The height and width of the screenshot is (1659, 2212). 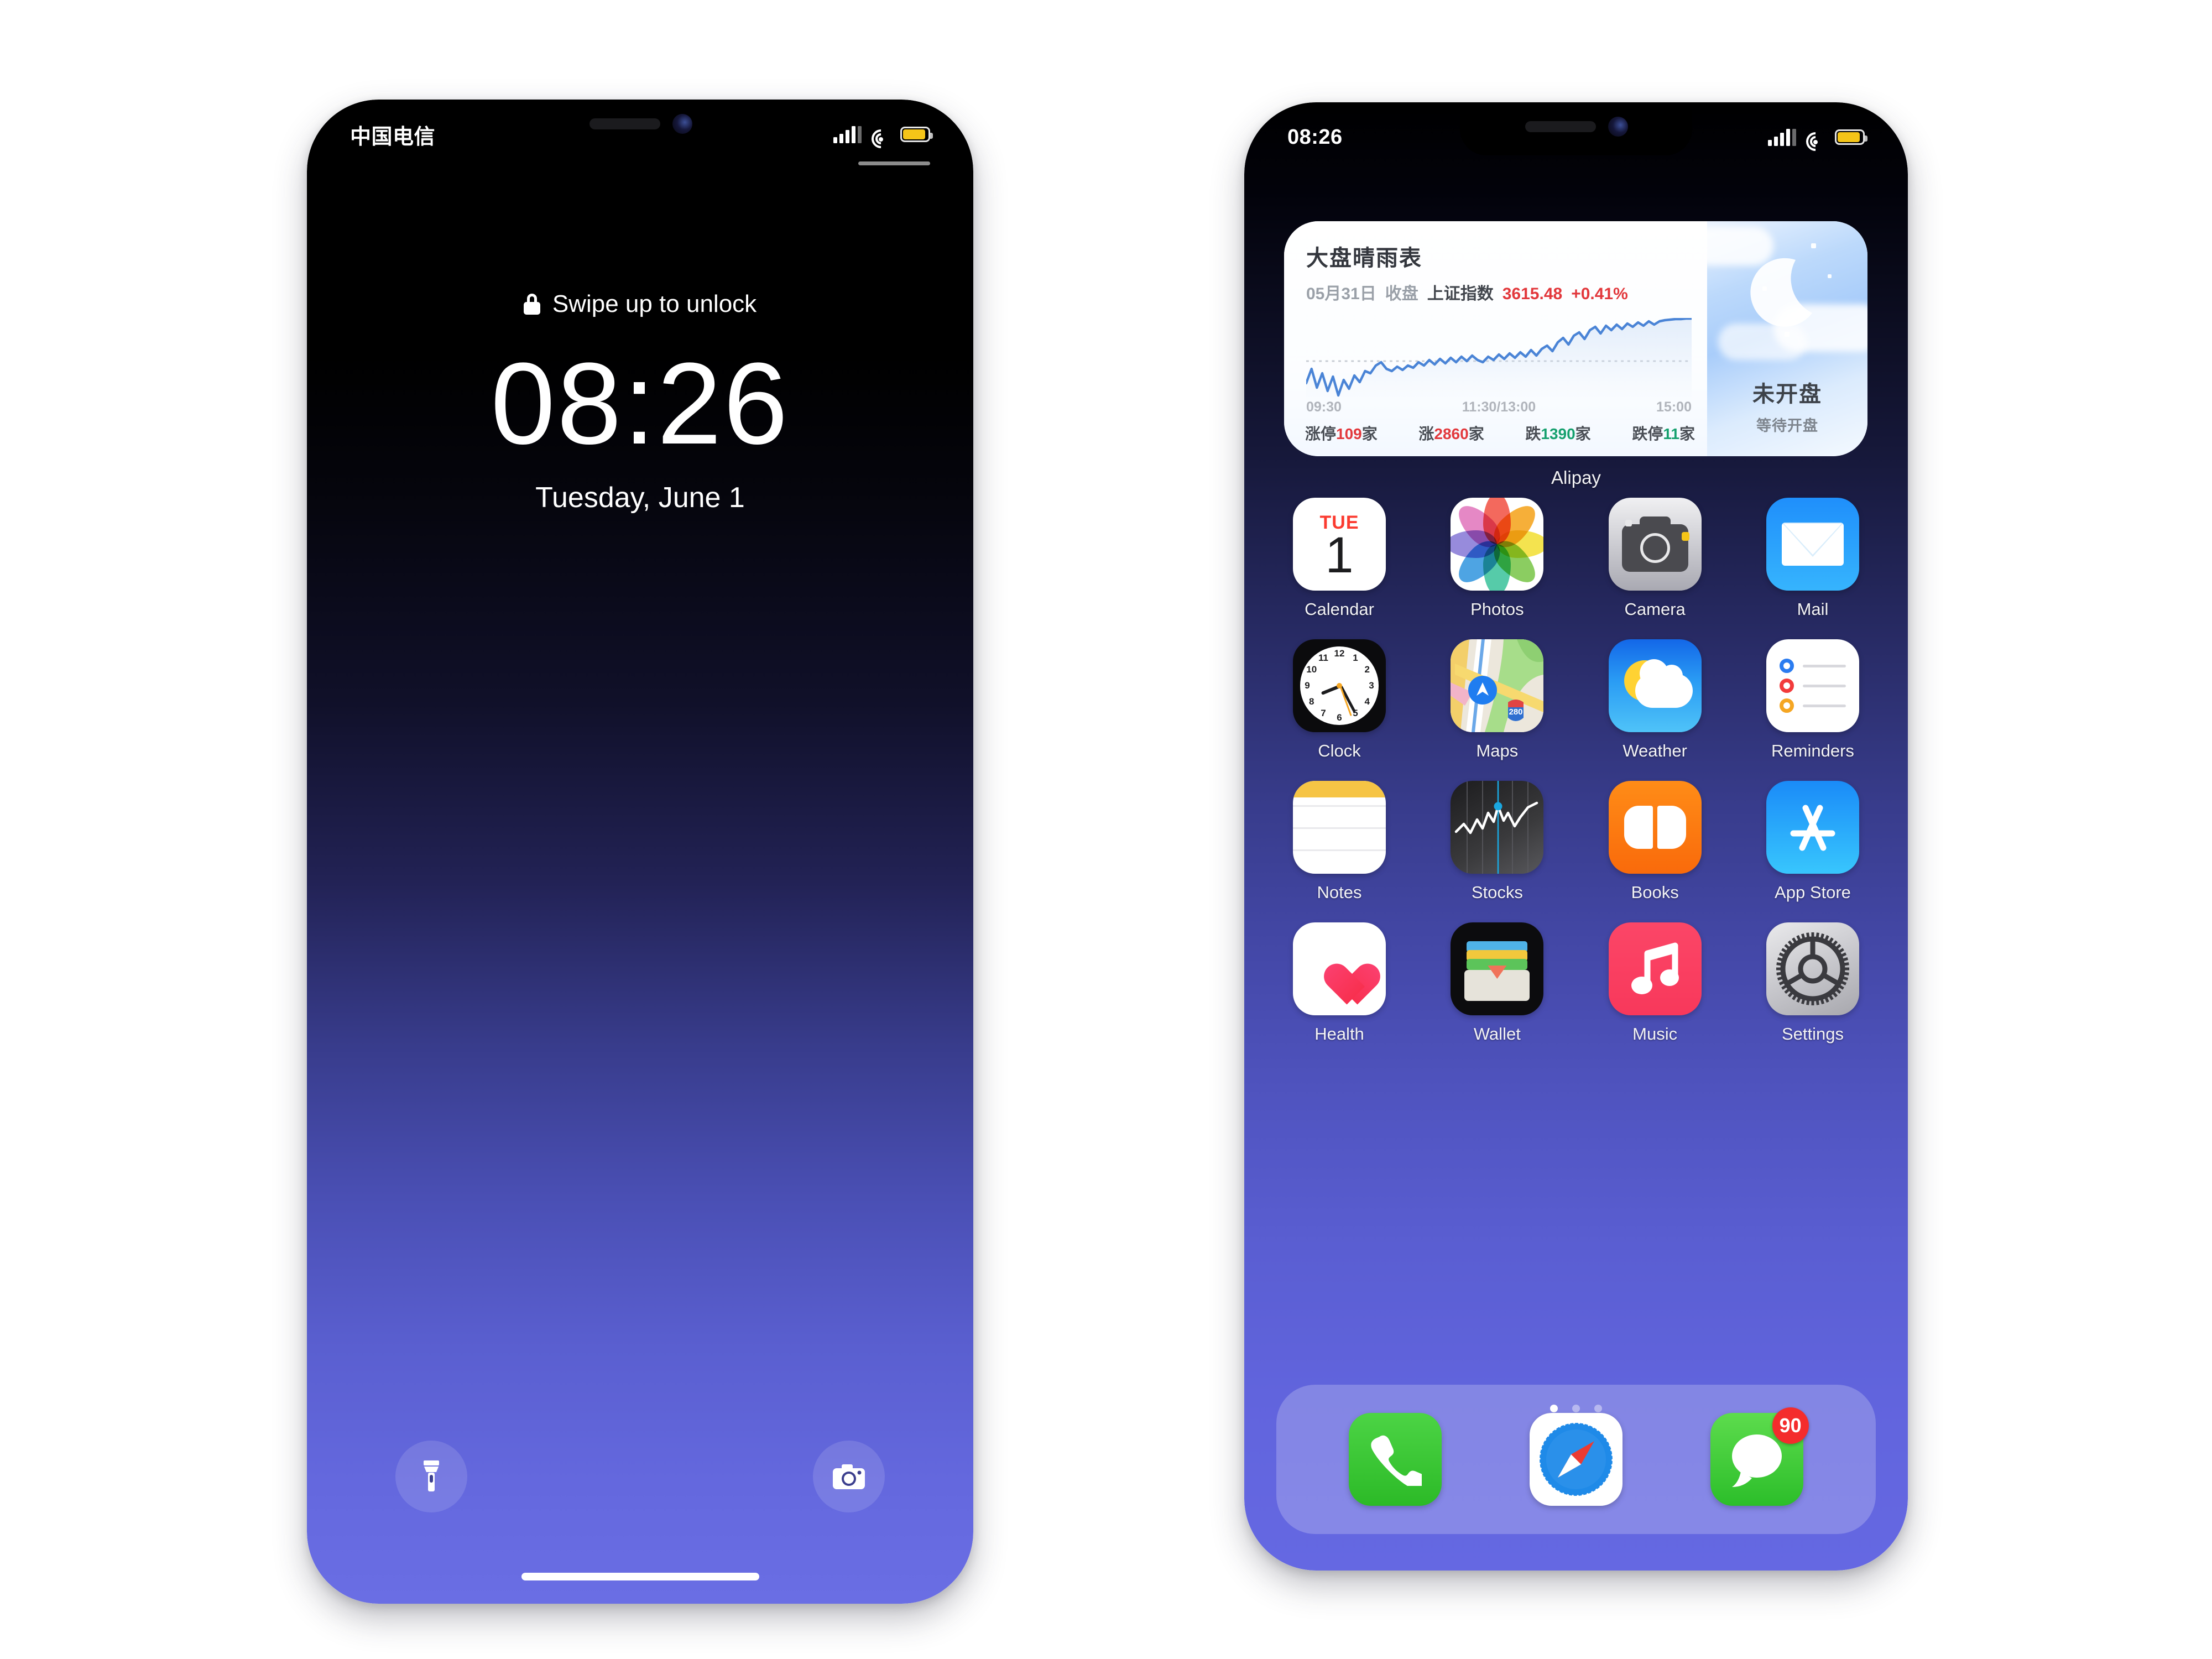 I want to click on widget-index-value: 3615.48, so click(x=1533, y=294).